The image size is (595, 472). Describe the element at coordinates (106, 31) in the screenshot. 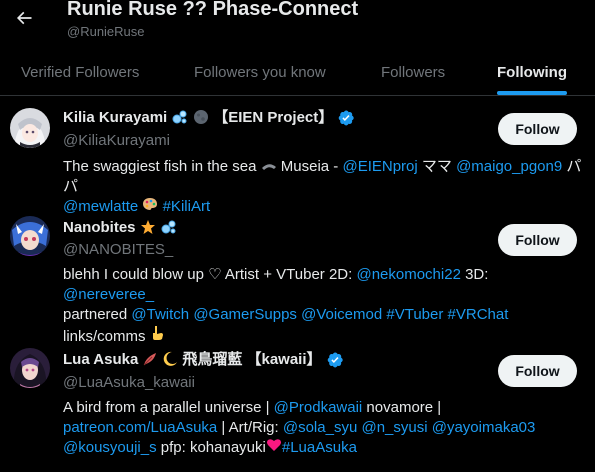

I see `page-handle: @RunieRuse` at that location.